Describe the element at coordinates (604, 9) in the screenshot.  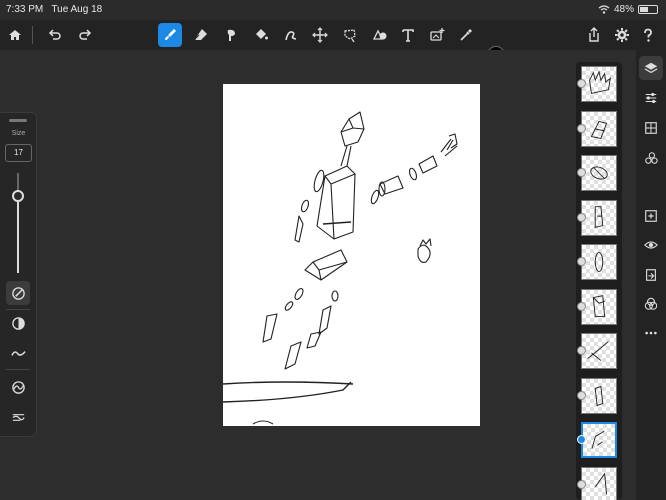
I see `wifi-icon` at that location.